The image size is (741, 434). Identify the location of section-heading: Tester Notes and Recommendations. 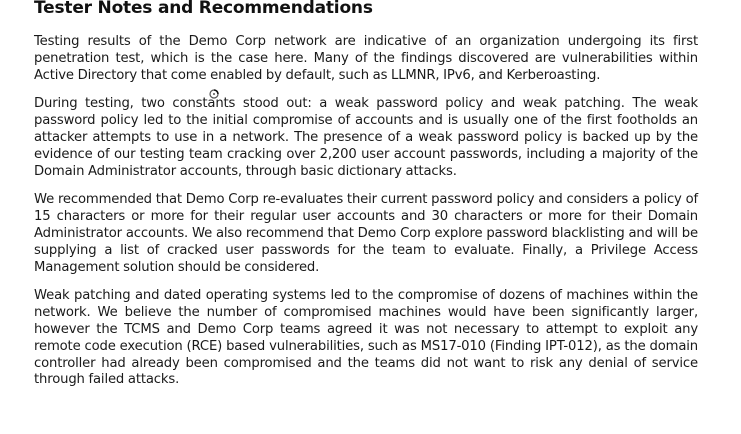
(203, 9).